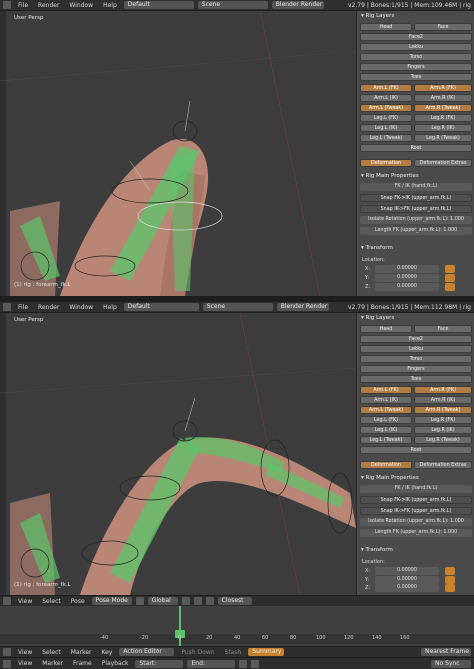 The image size is (474, 669). What do you see at coordinates (407, 278) in the screenshot?
I see `loc-y-field: 0.00000` at bounding box center [407, 278].